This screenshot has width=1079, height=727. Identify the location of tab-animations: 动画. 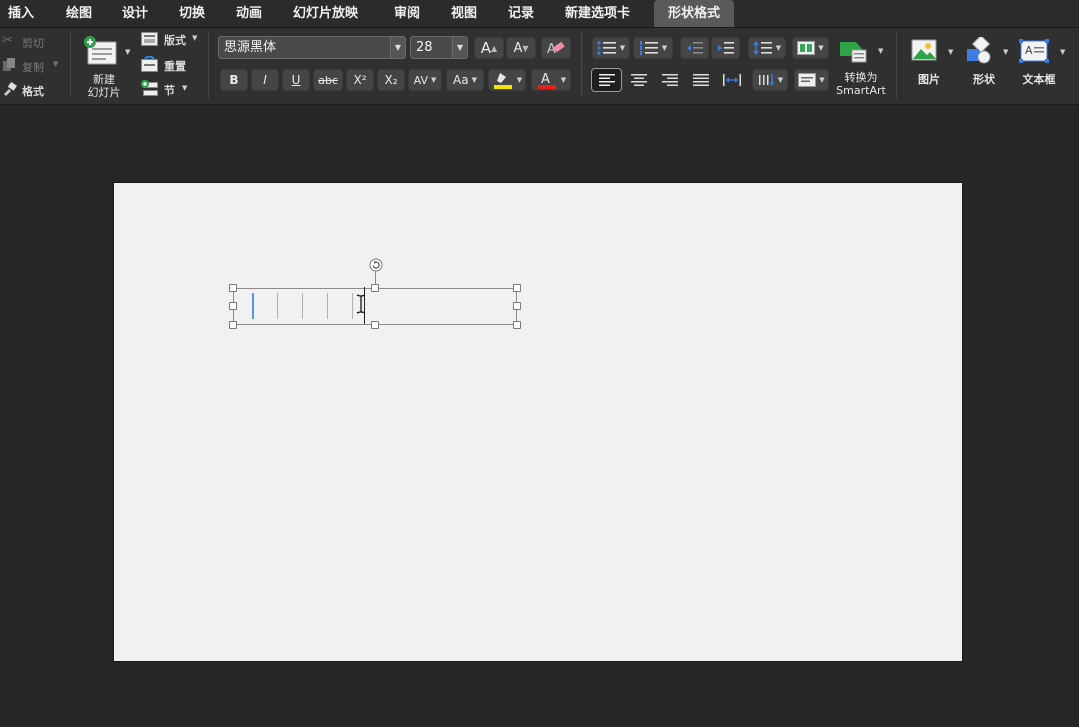
(249, 13).